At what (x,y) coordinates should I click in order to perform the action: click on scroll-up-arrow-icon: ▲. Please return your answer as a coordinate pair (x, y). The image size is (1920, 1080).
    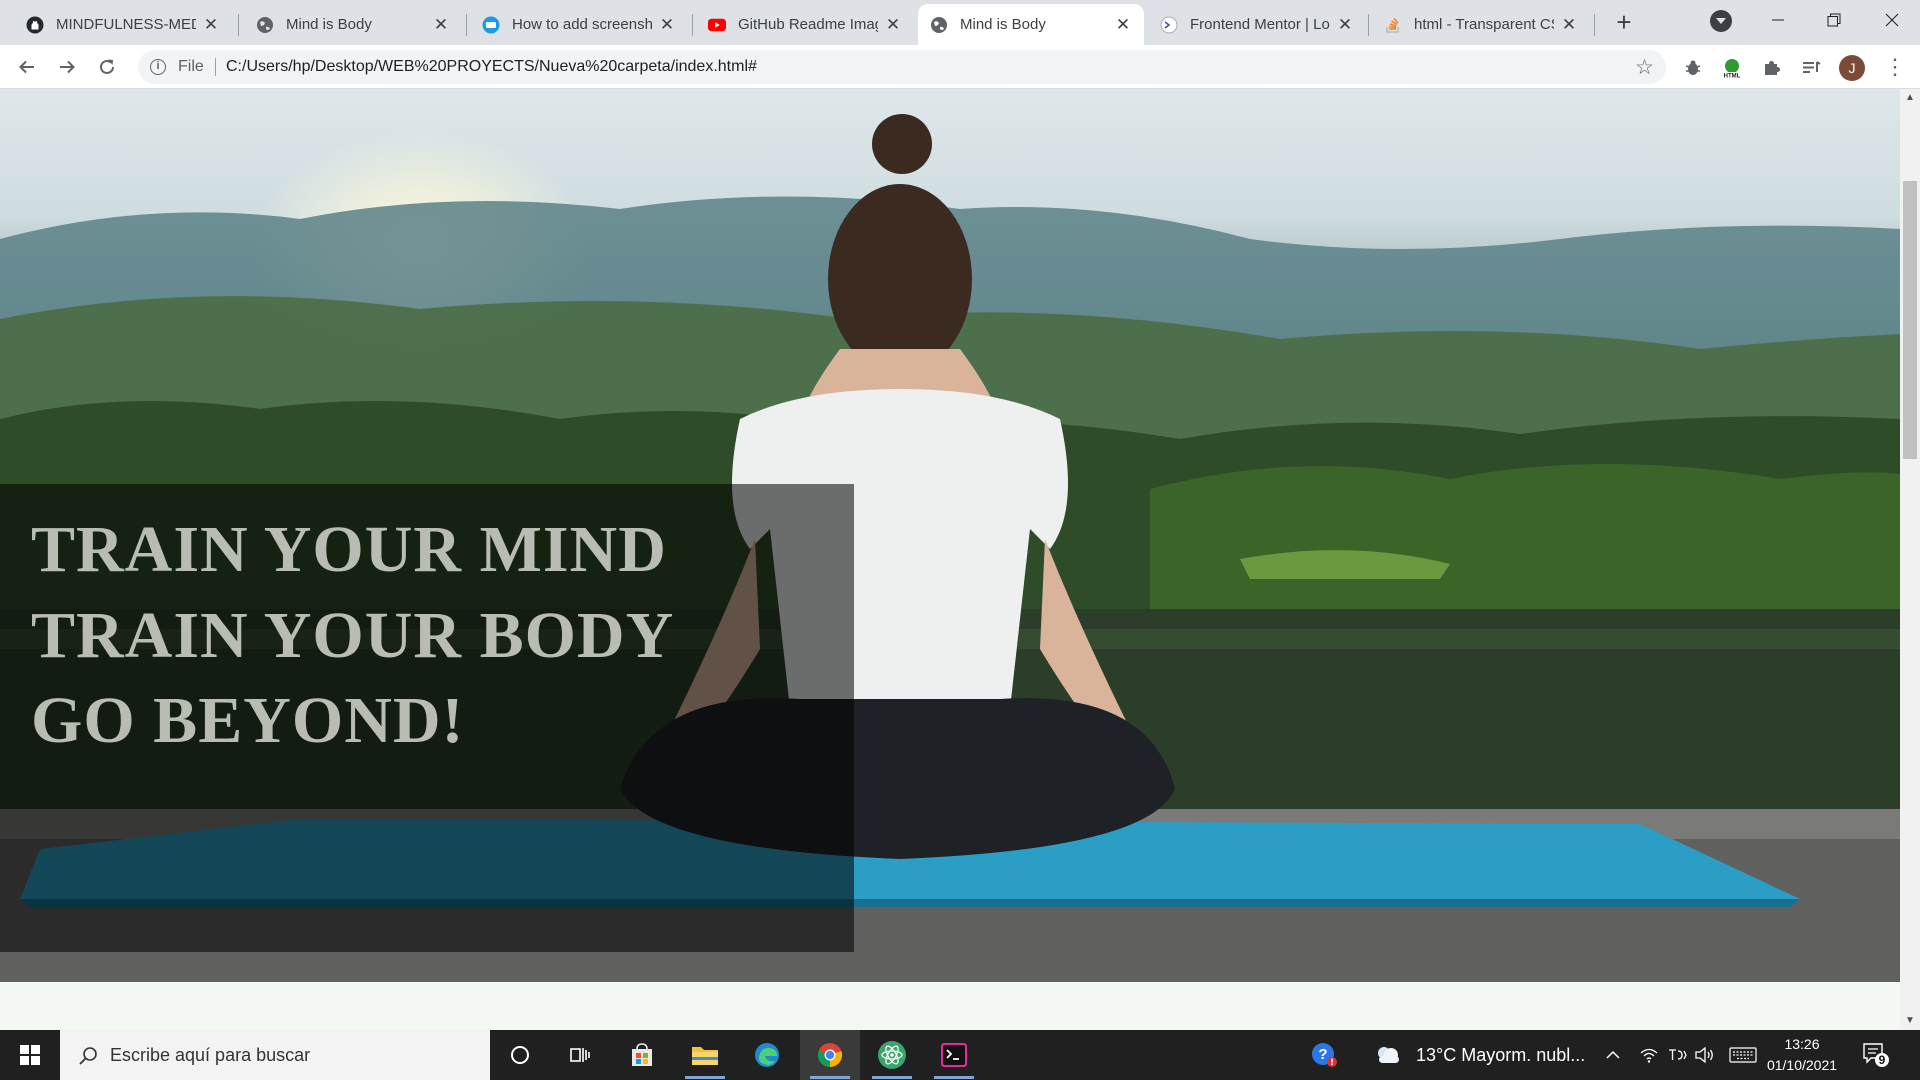
    Looking at the image, I should click on (1910, 98).